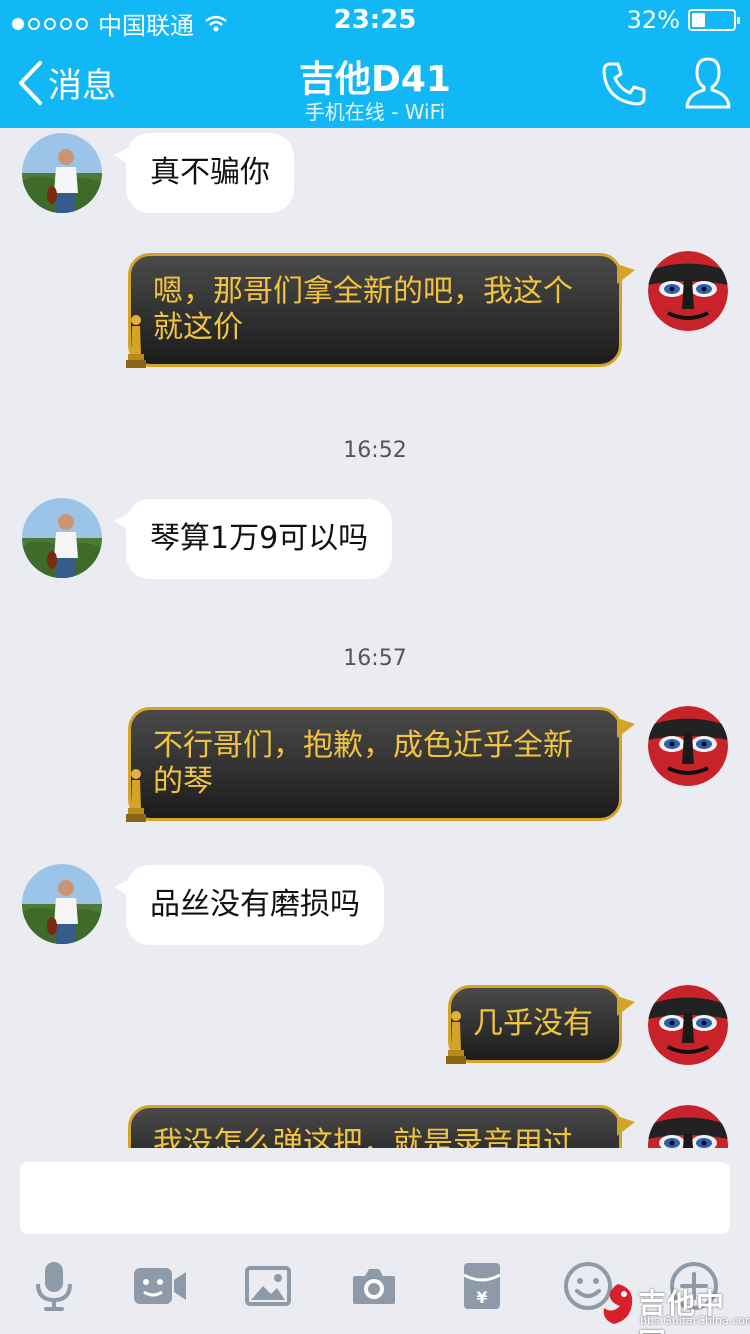 Image resolution: width=750 pixels, height=1334 pixels. I want to click on message-outgoing: 我没怎么弹这把，就是录音用过, so click(381, 1126).